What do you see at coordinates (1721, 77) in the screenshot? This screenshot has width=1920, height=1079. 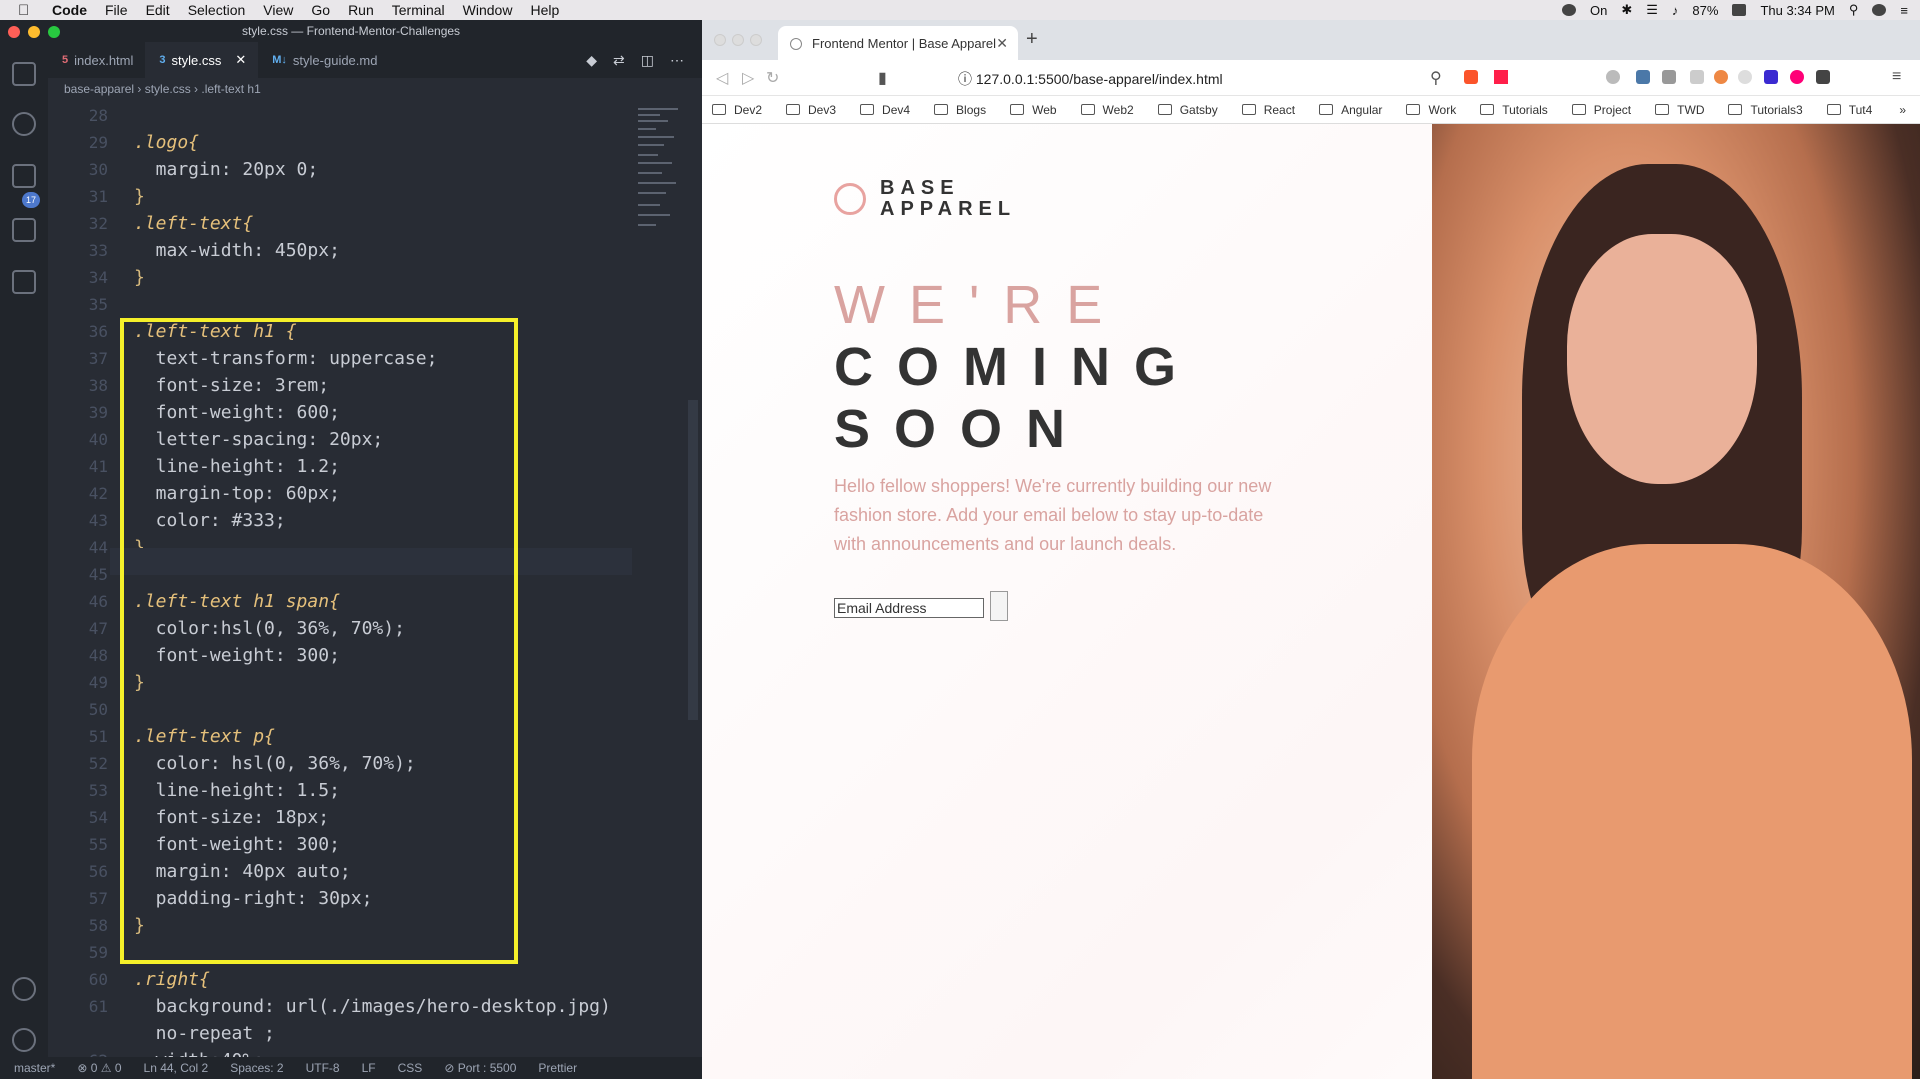 I see `color-picker-icon` at bounding box center [1721, 77].